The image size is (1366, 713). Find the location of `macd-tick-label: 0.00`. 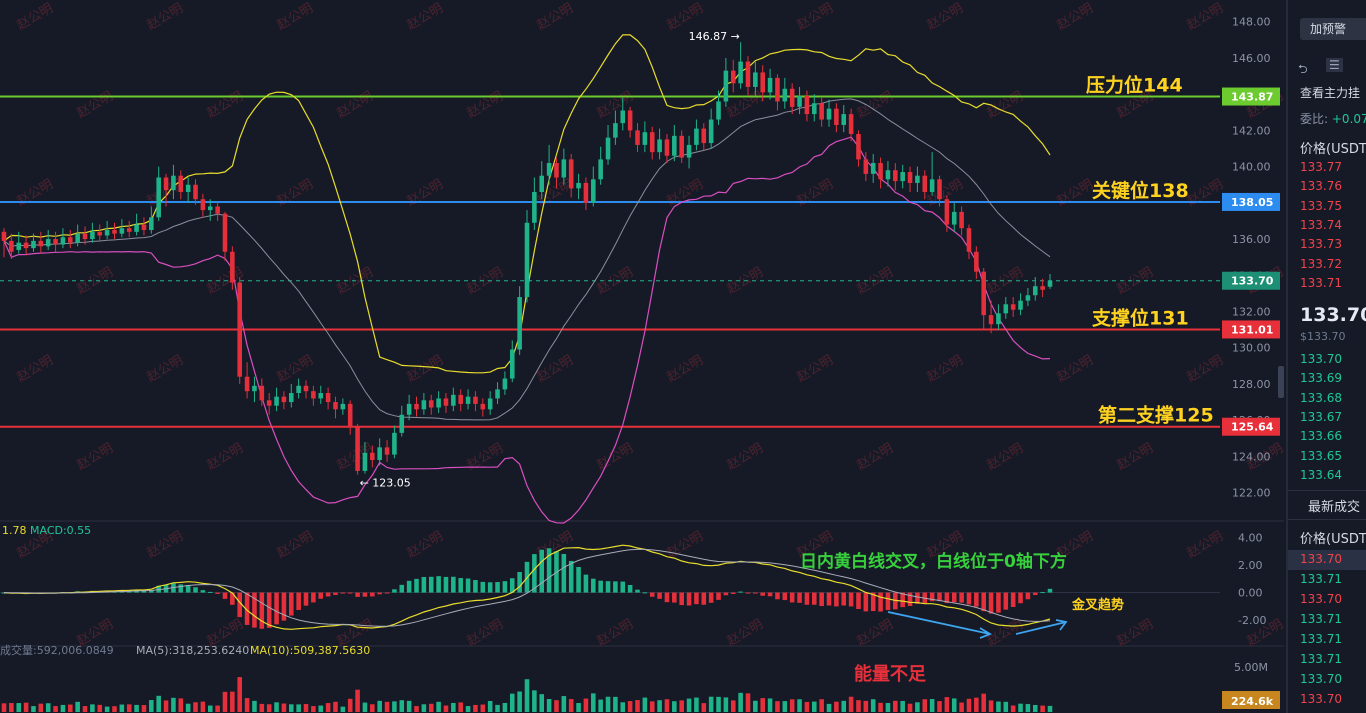

macd-tick-label: 0.00 is located at coordinates (1250, 593).